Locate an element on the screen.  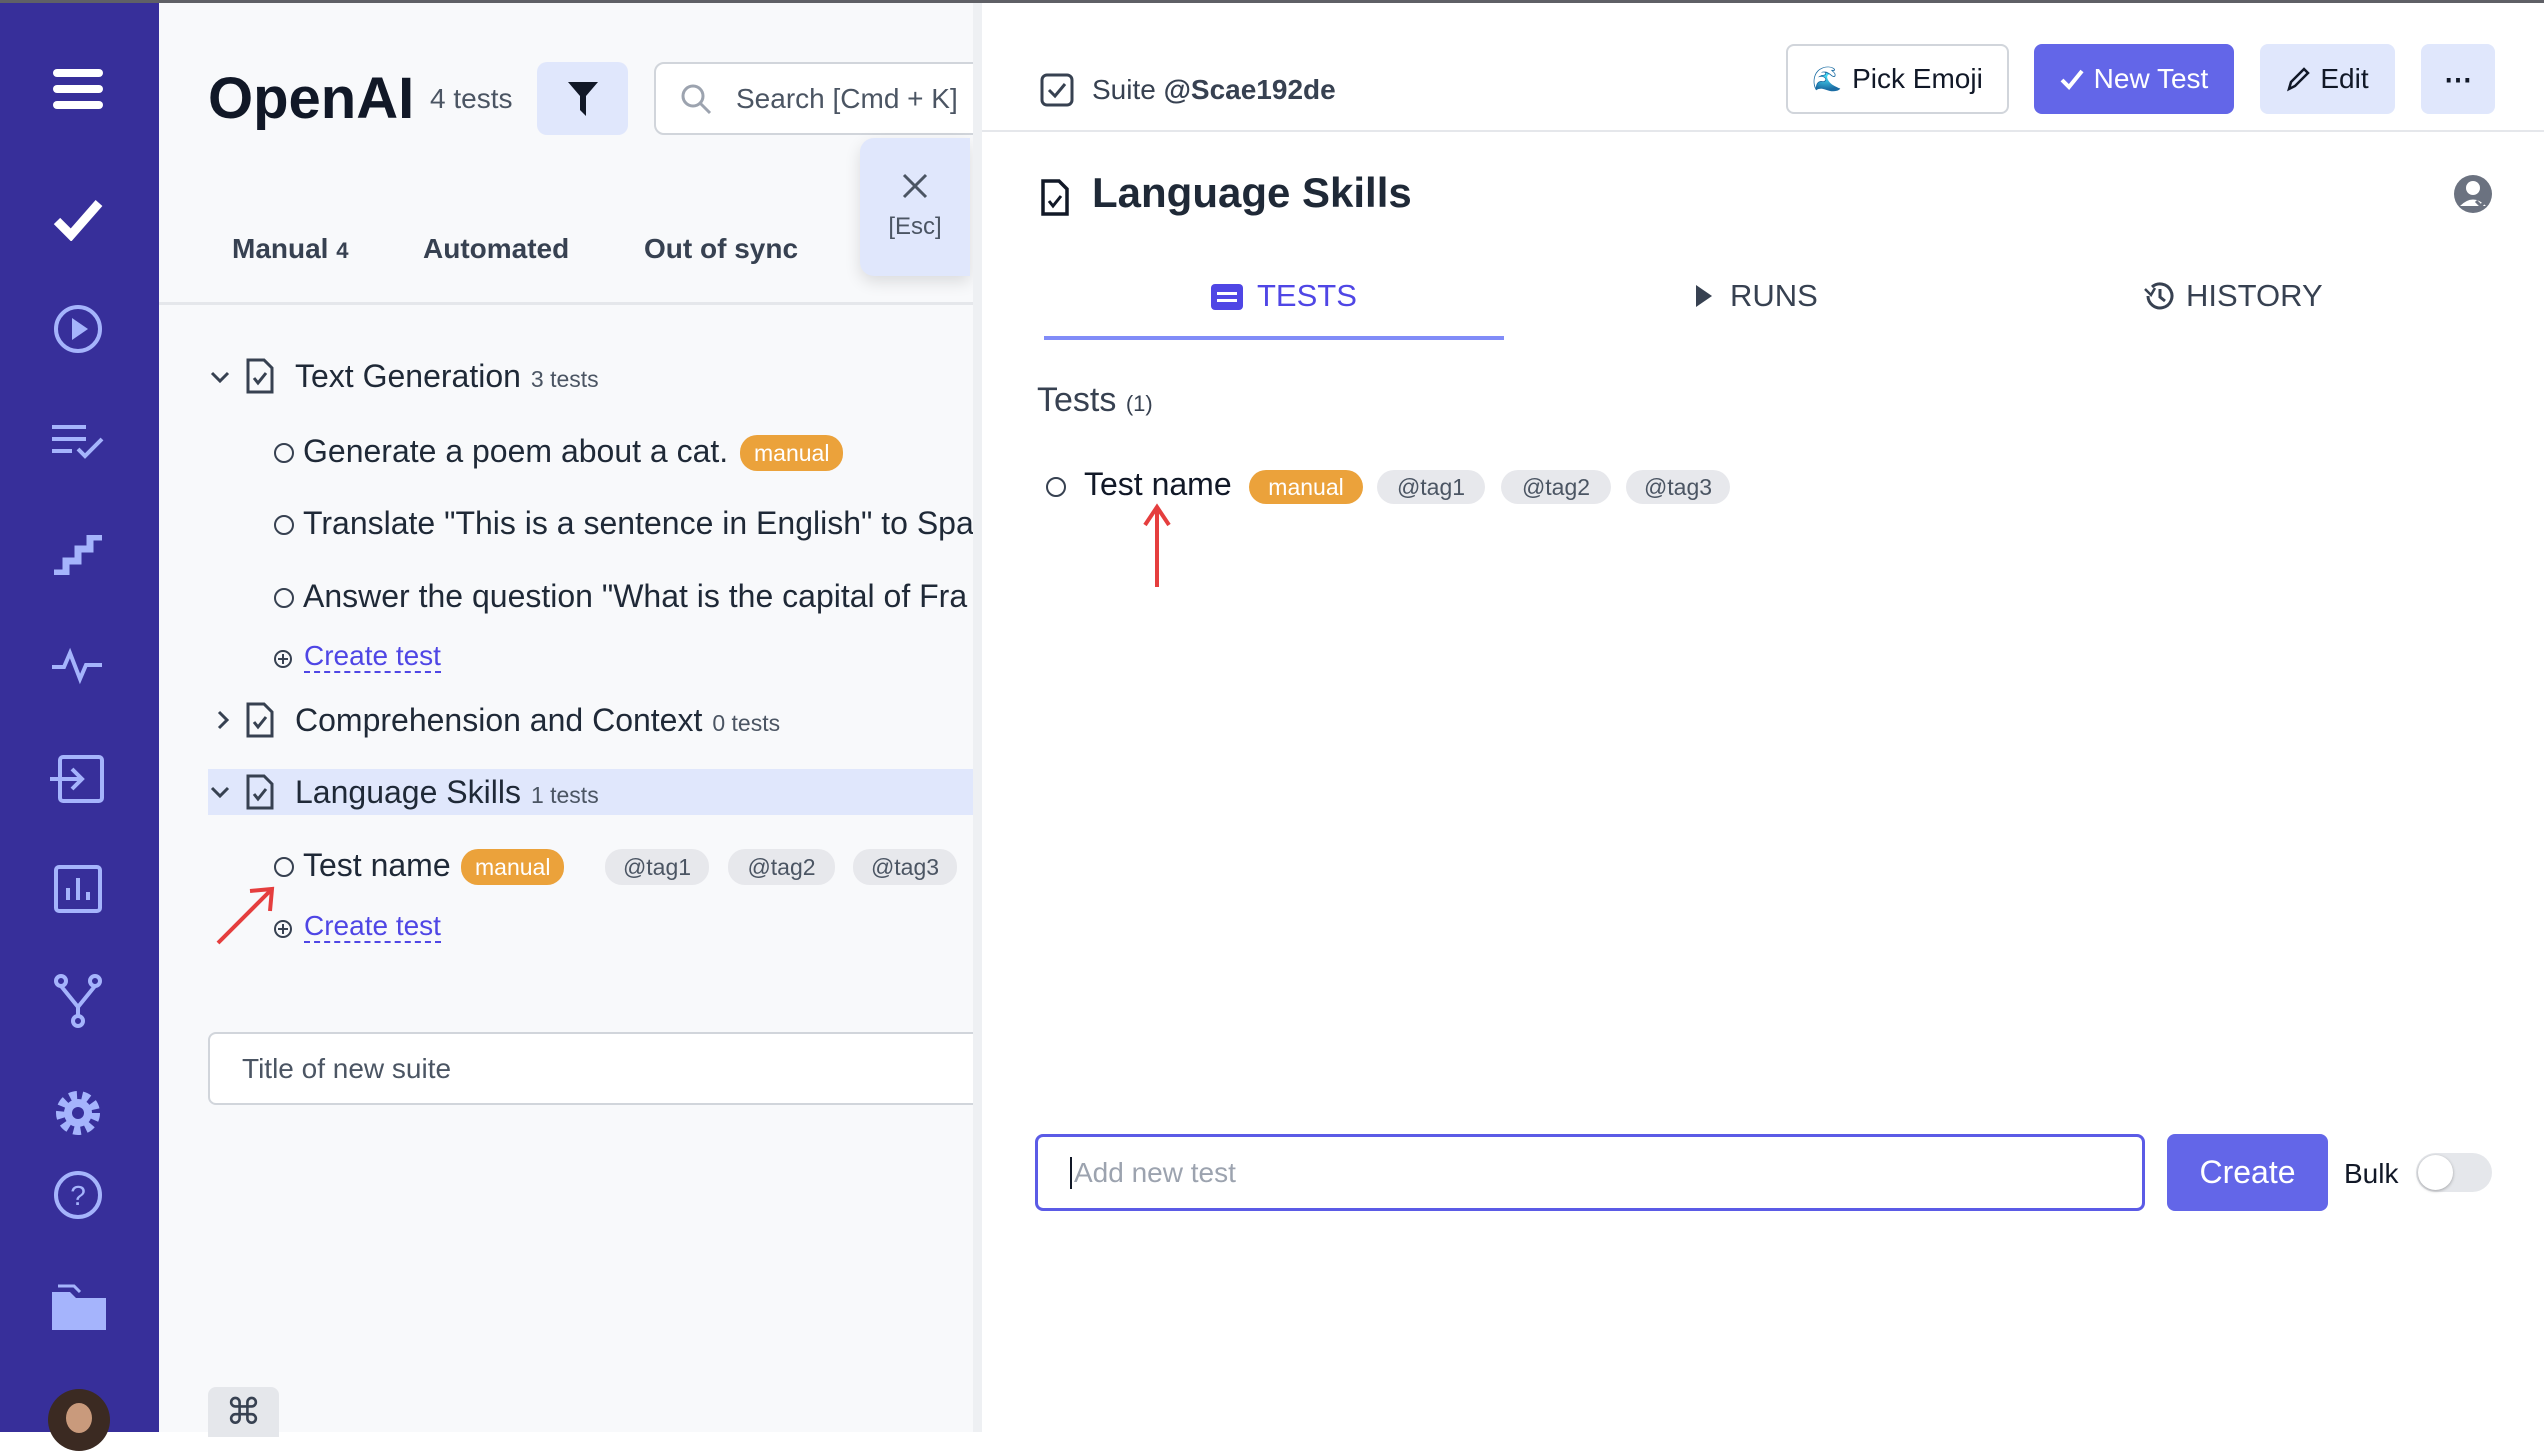
sidebar: ? is located at coordinates (79, 727).